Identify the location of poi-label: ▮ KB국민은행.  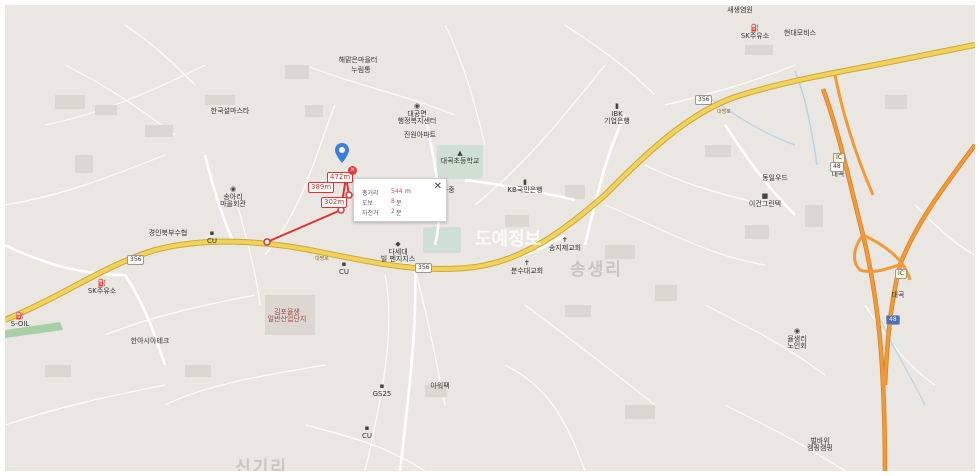
(524, 186).